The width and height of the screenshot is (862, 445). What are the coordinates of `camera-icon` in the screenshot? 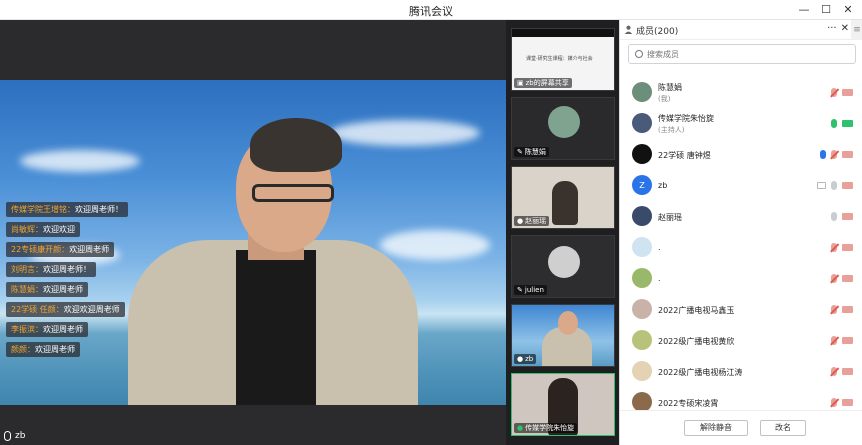 It's located at (847, 123).